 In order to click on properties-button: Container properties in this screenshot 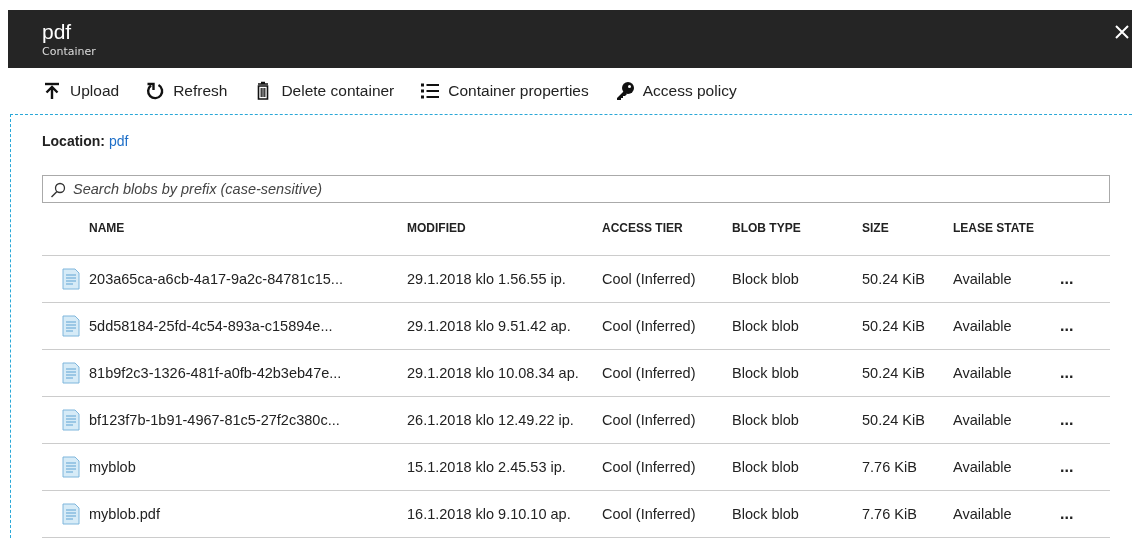, I will do `click(504, 91)`.